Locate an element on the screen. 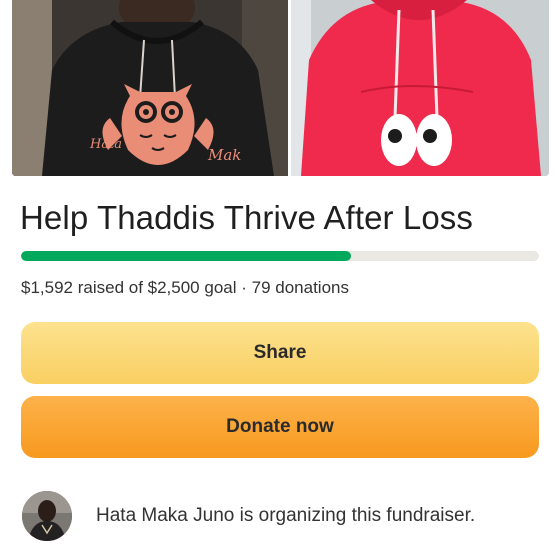 The width and height of the screenshot is (560, 560). progress-bar is located at coordinates (280, 256).